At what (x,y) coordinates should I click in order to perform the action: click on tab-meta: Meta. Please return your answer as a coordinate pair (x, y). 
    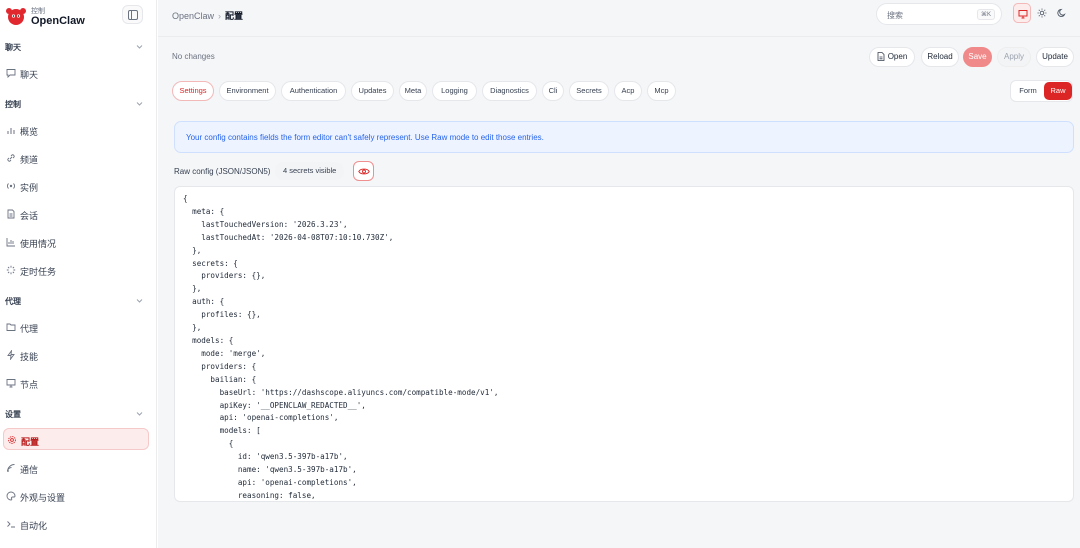
    Looking at the image, I should click on (413, 91).